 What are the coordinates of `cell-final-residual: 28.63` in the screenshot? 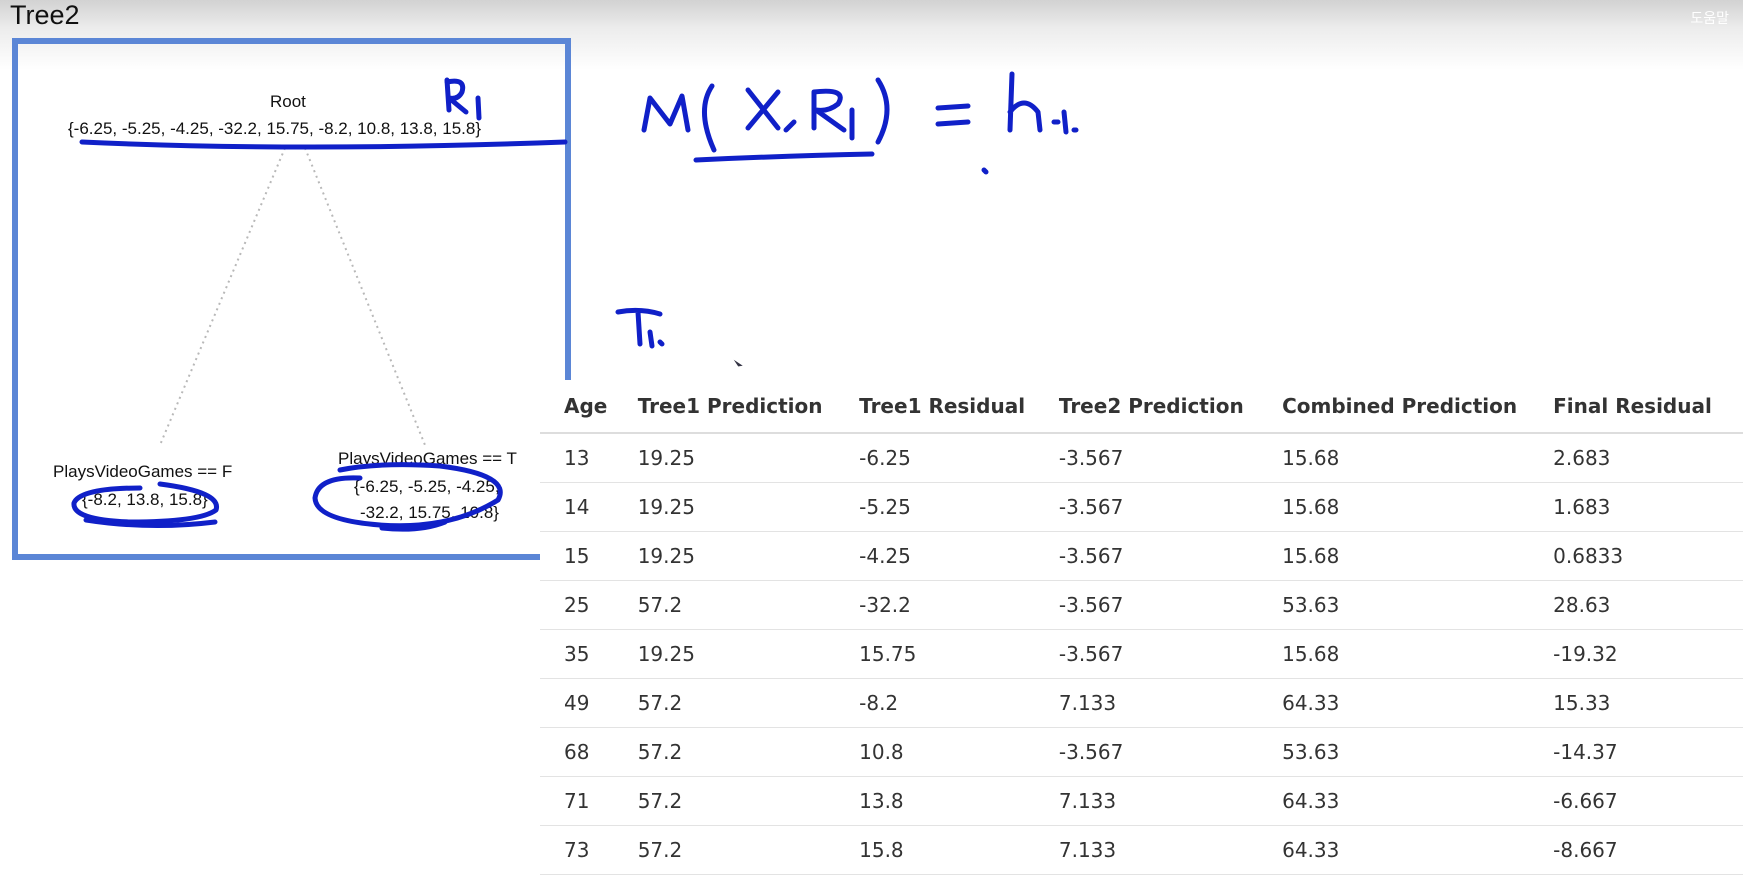 It's located at (1648, 605).